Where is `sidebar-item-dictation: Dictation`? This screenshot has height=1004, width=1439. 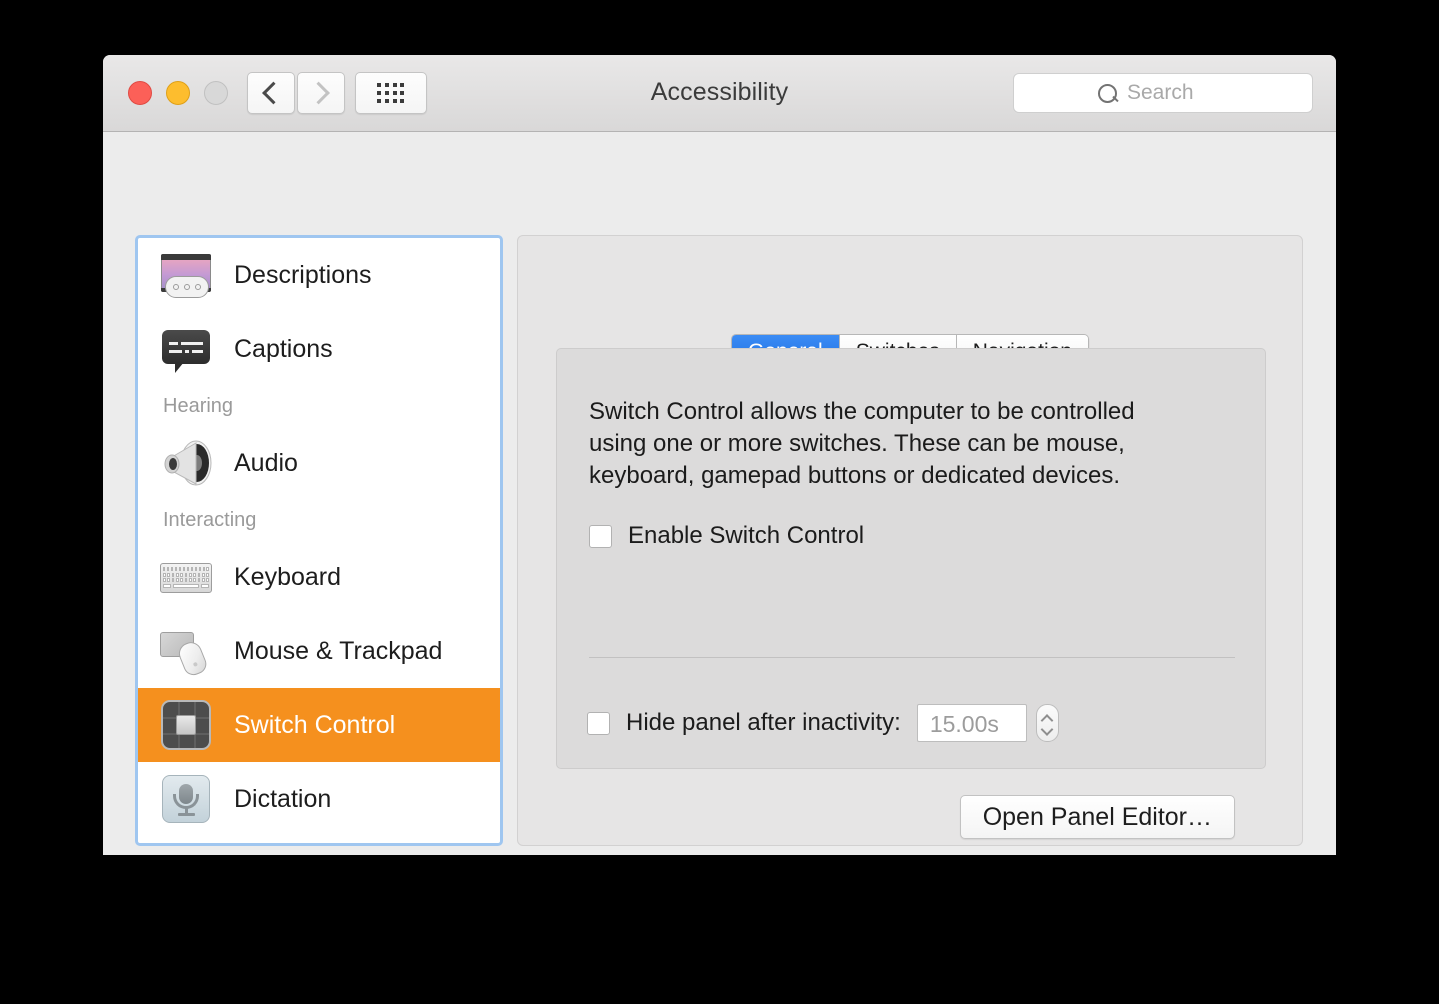 sidebar-item-dictation: Dictation is located at coordinates (319, 799).